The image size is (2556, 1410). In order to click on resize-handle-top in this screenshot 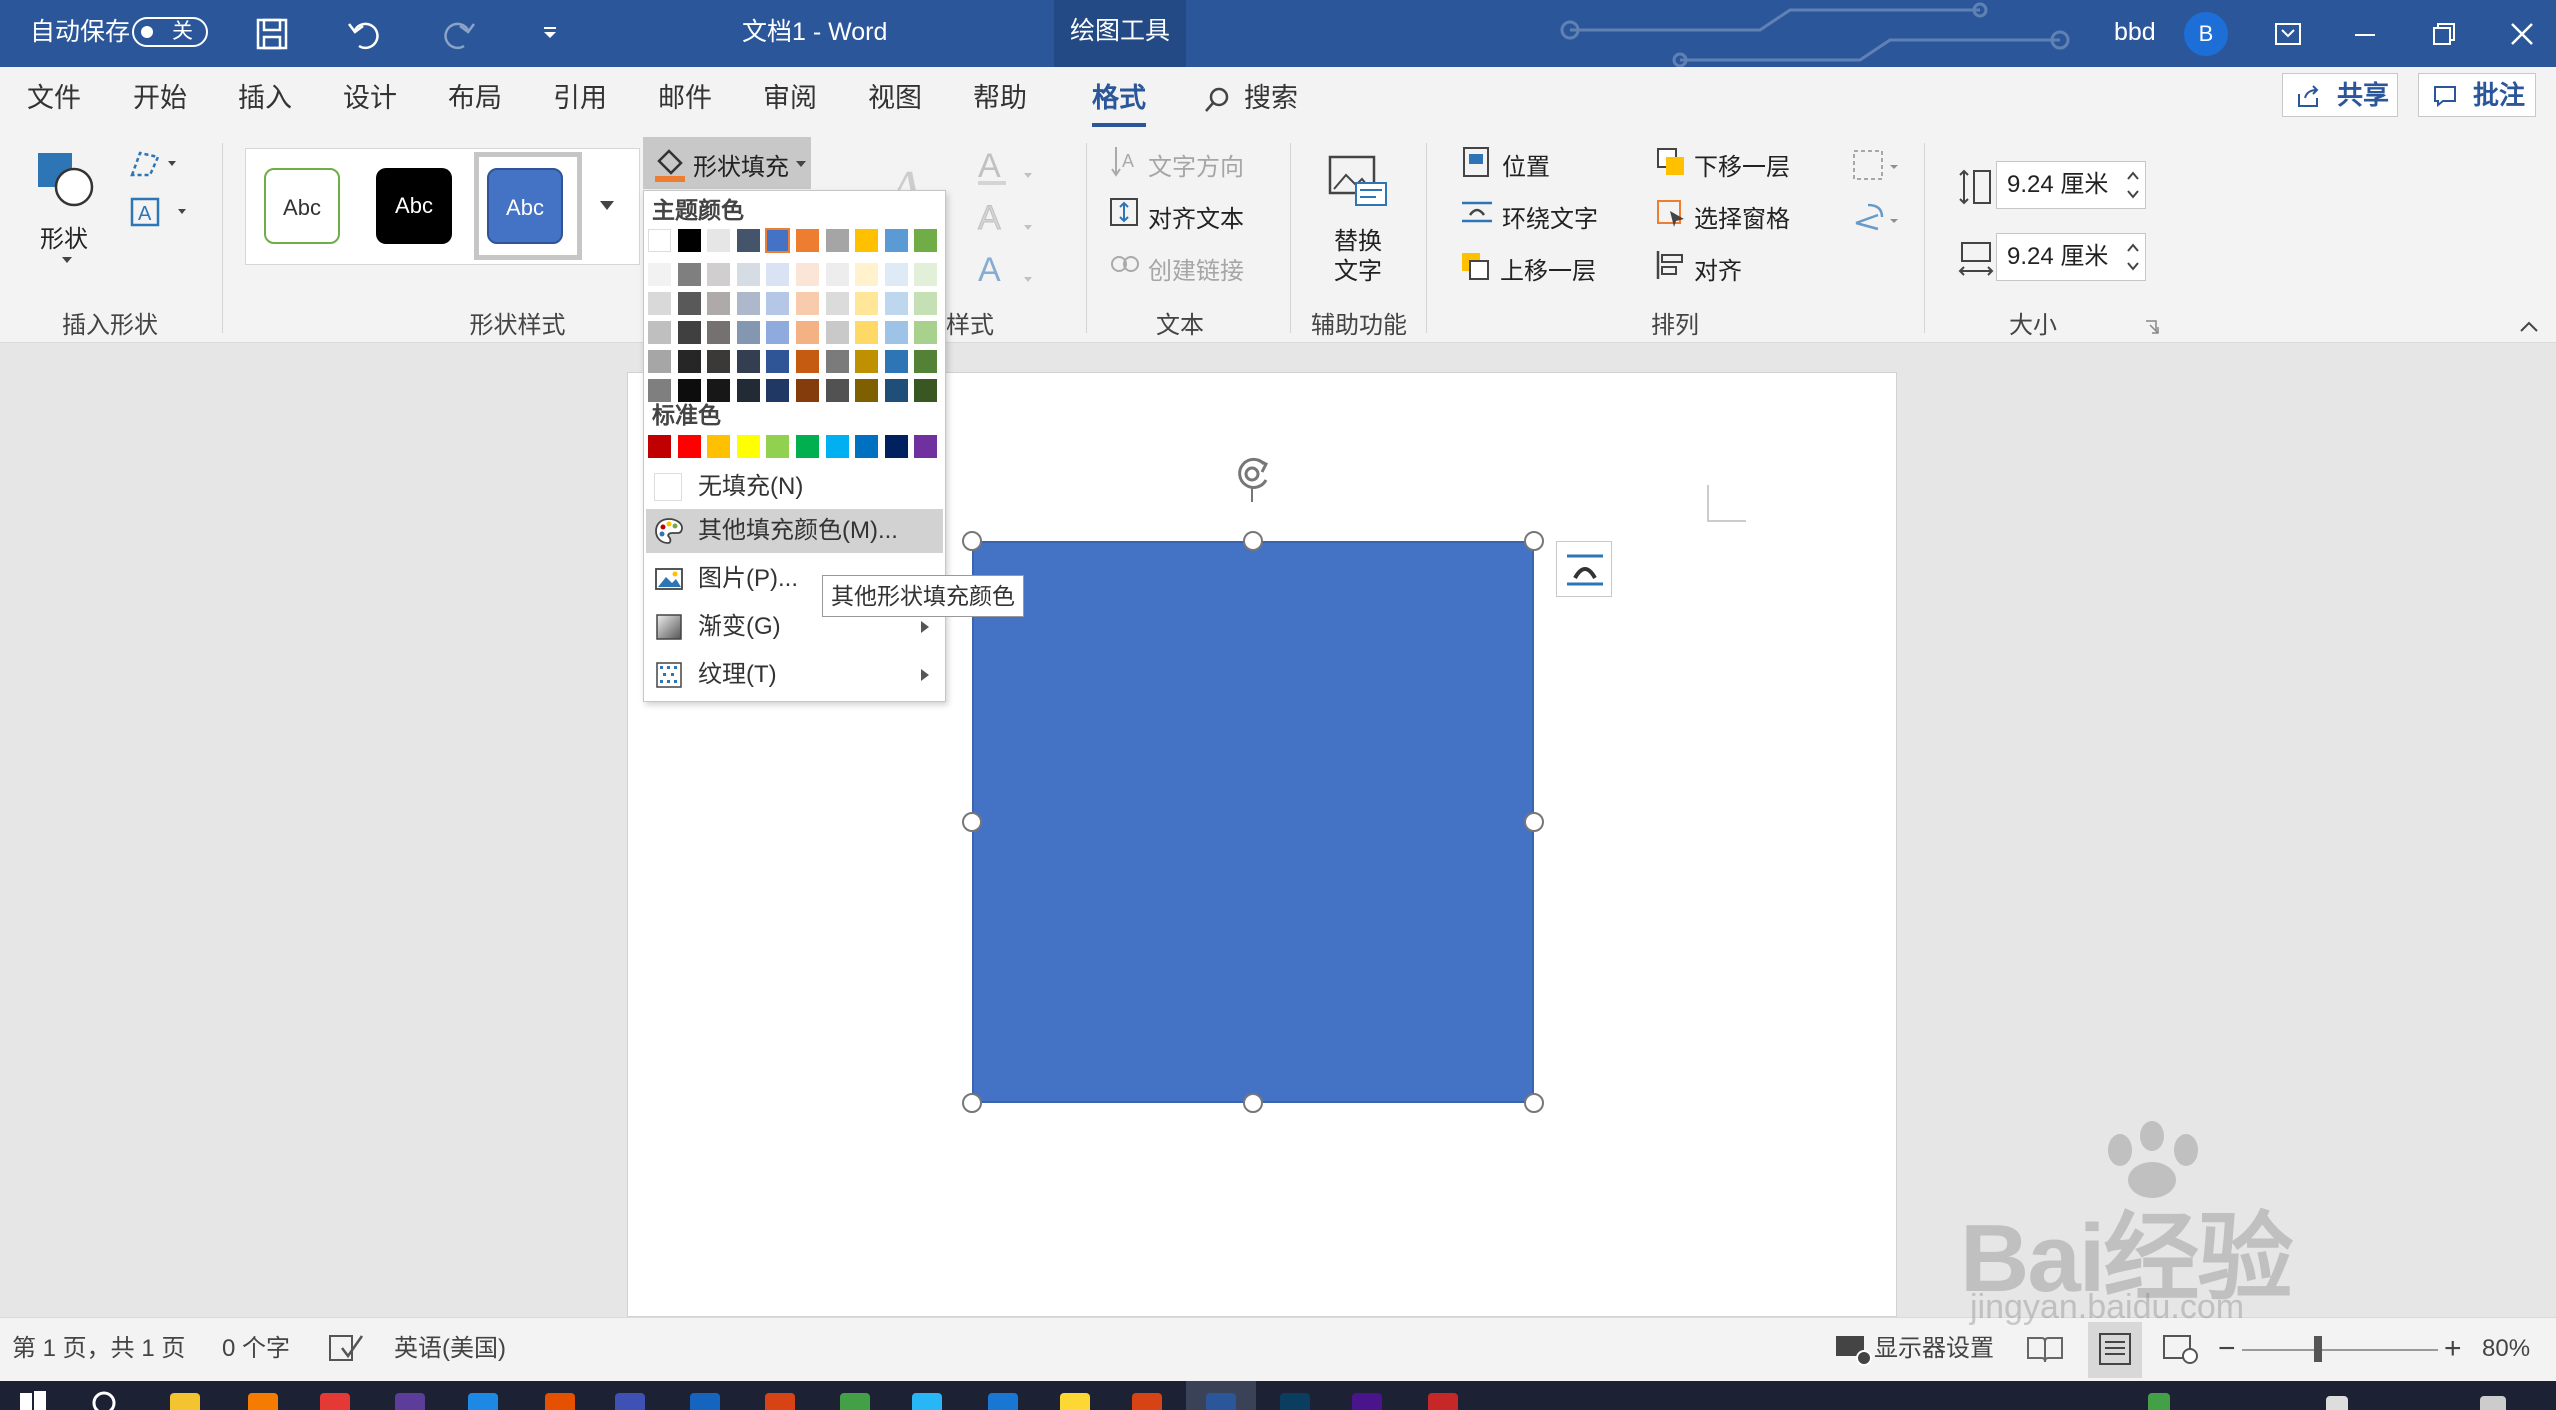, I will do `click(1253, 541)`.